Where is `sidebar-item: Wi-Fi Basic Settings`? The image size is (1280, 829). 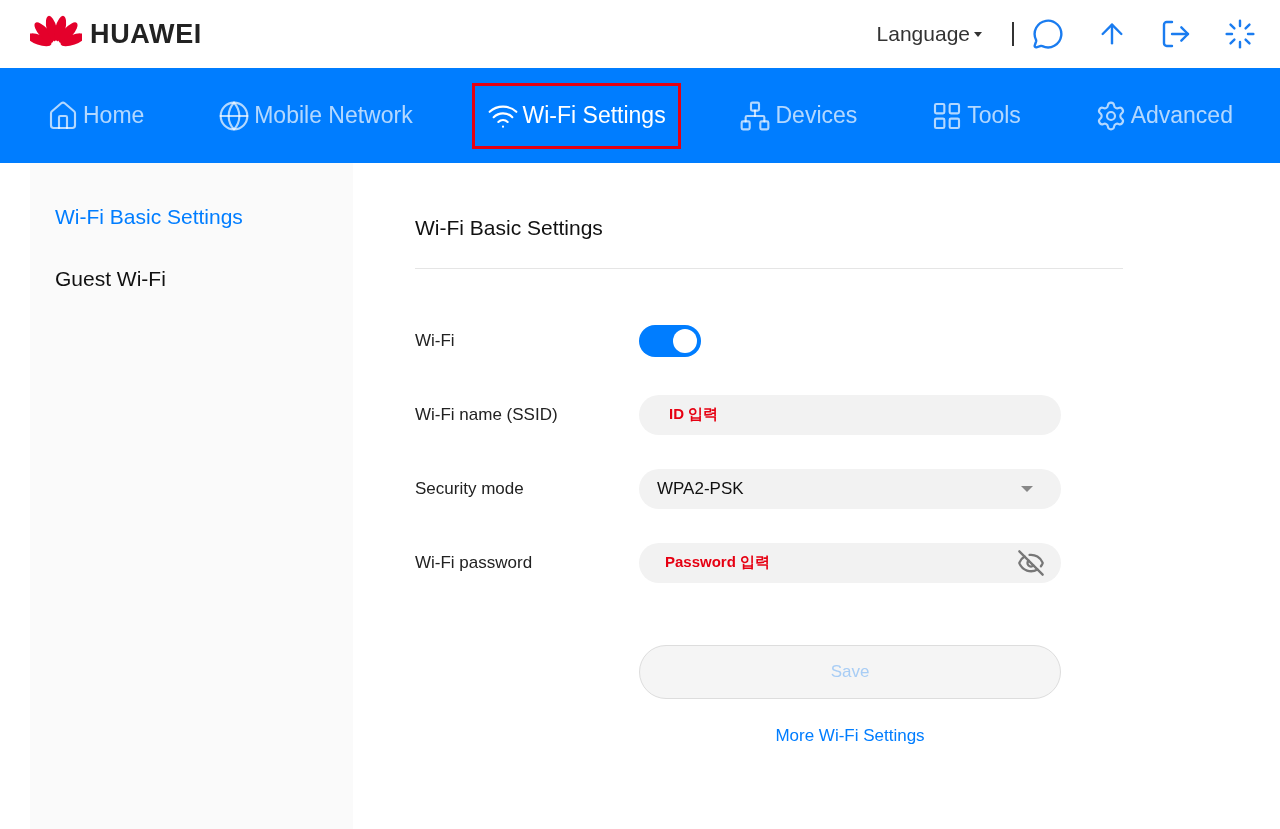 sidebar-item: Wi-Fi Basic Settings is located at coordinates (149, 217).